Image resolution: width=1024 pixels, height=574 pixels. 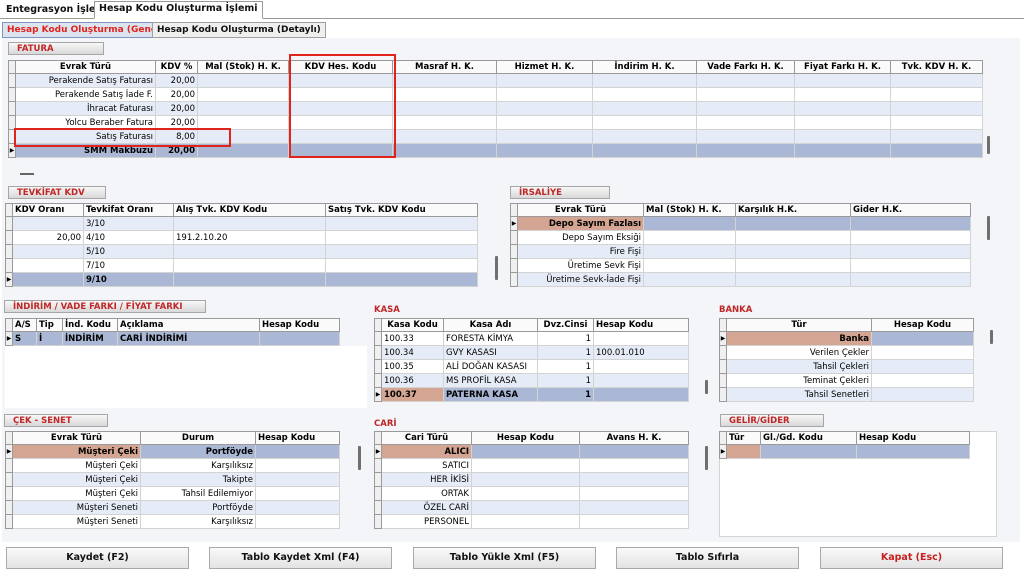 I want to click on cari-scrollbar, so click(x=706, y=458).